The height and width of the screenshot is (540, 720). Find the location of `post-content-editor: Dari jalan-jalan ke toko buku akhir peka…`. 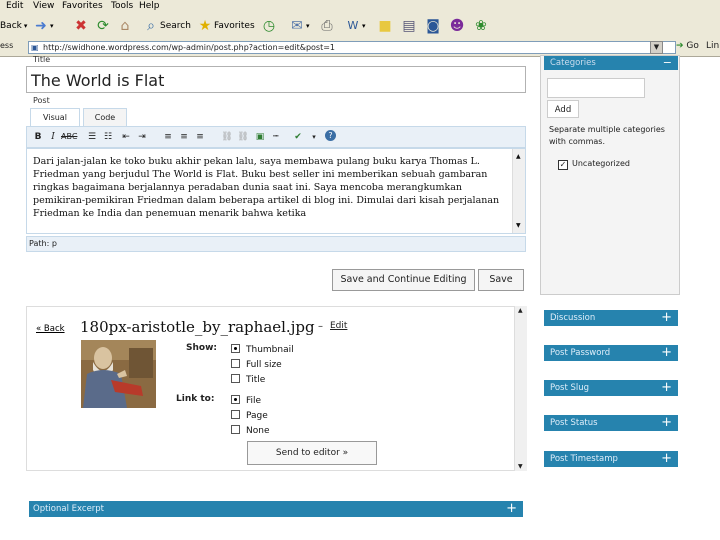

post-content-editor: Dari jalan-jalan ke toko buku akhir peka… is located at coordinates (276, 191).